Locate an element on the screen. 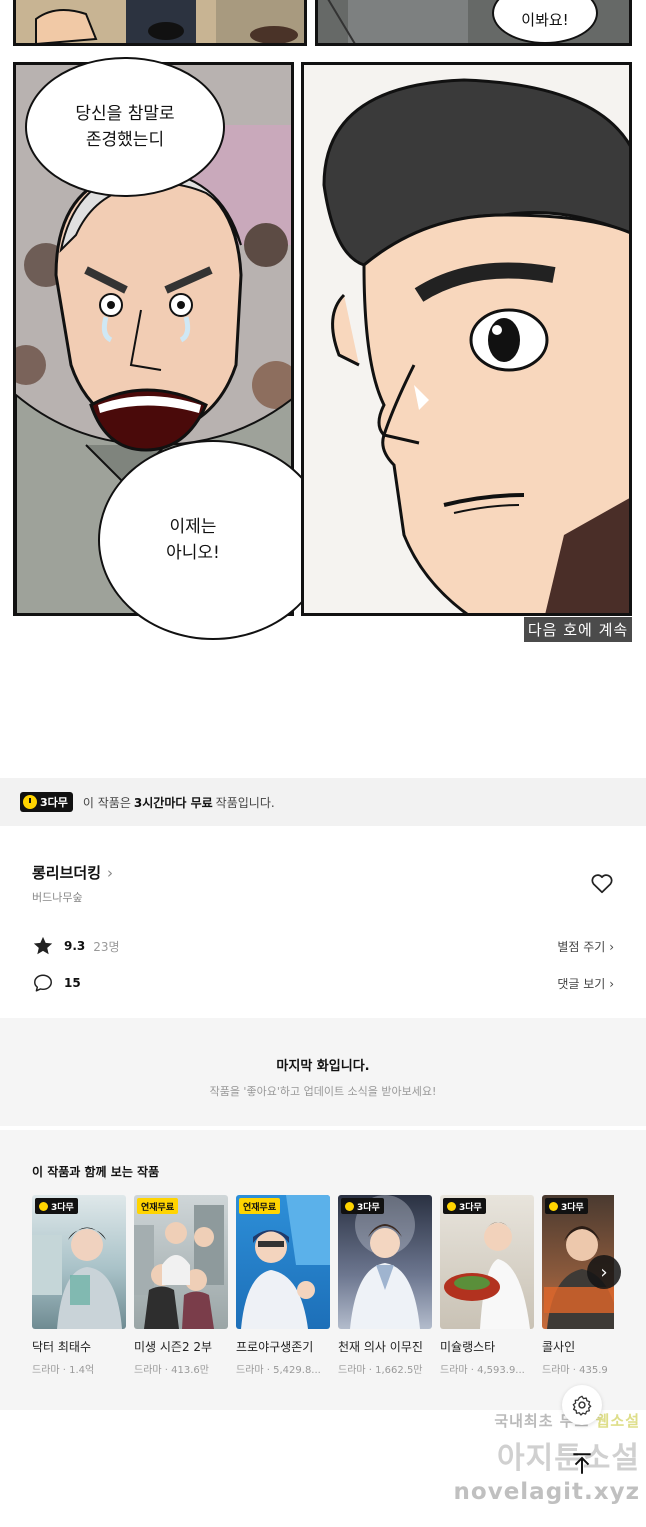 This screenshot has width=646, height=1527. recommendations-heading: 이 작품과 함께 보는 작품 is located at coordinates (96, 1172).